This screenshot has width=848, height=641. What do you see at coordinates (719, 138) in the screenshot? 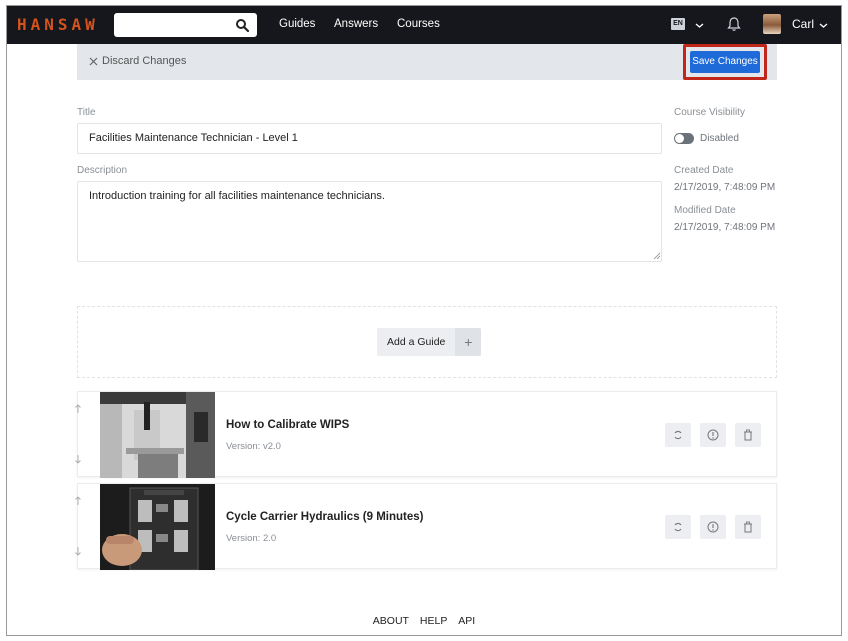
I see `visibility-state: Disabled` at bounding box center [719, 138].